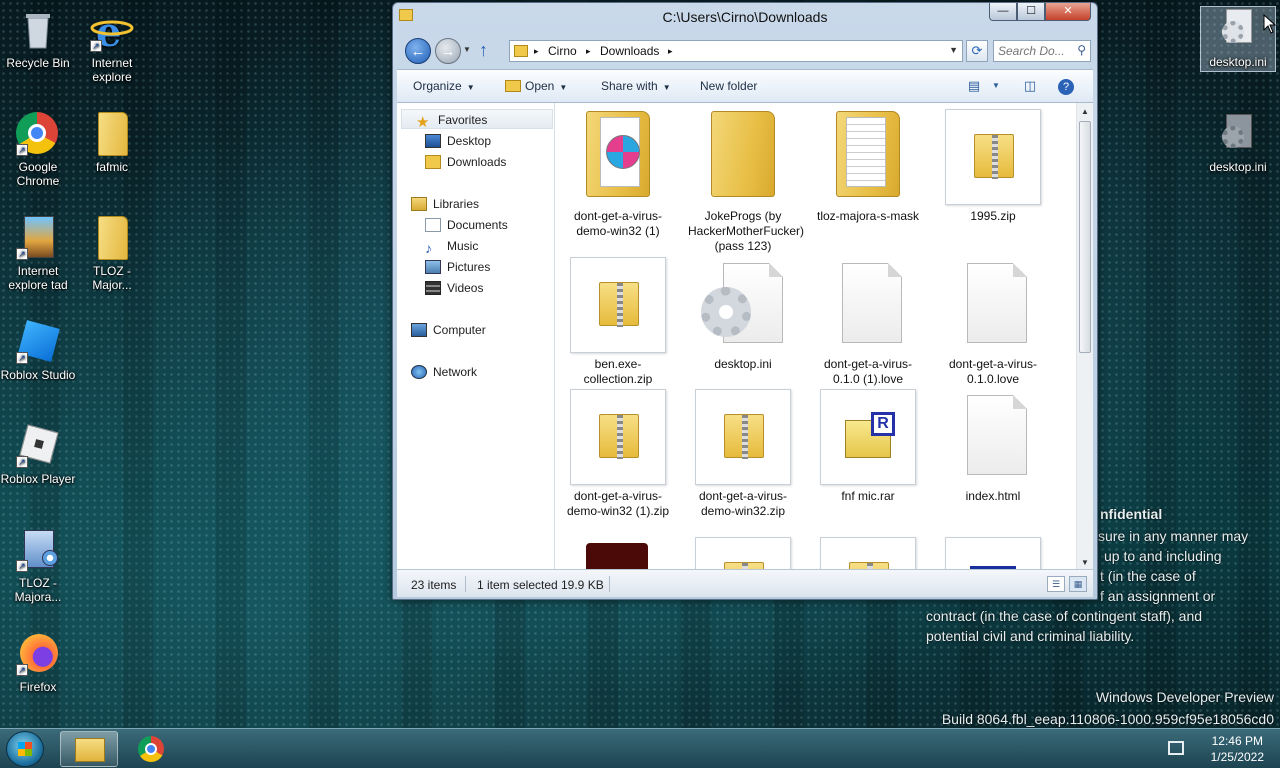 The image size is (1280, 768). Describe the element at coordinates (1030, 86) in the screenshot. I see `preview-pane-icon: ◫` at that location.